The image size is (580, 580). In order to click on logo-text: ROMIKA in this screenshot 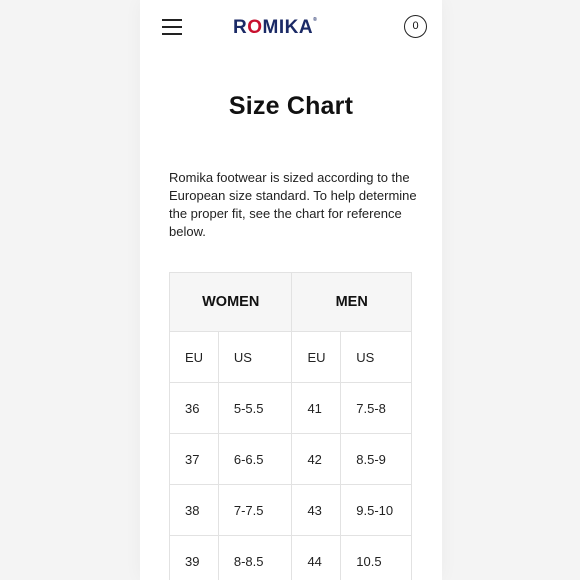, I will do `click(273, 27)`.